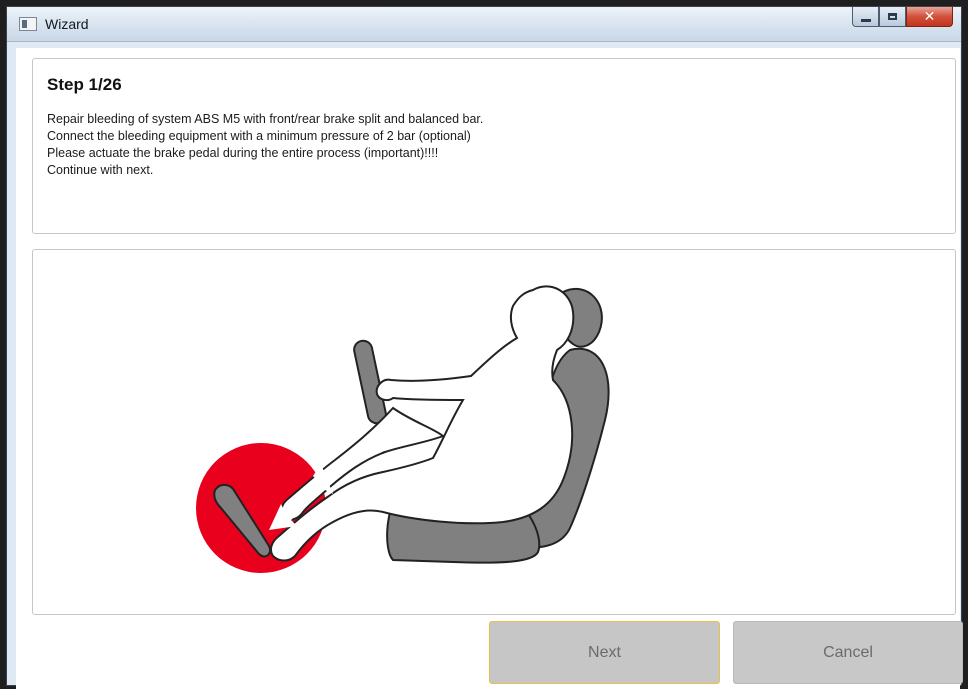  Describe the element at coordinates (865, 17) in the screenshot. I see `minimize-button` at that location.